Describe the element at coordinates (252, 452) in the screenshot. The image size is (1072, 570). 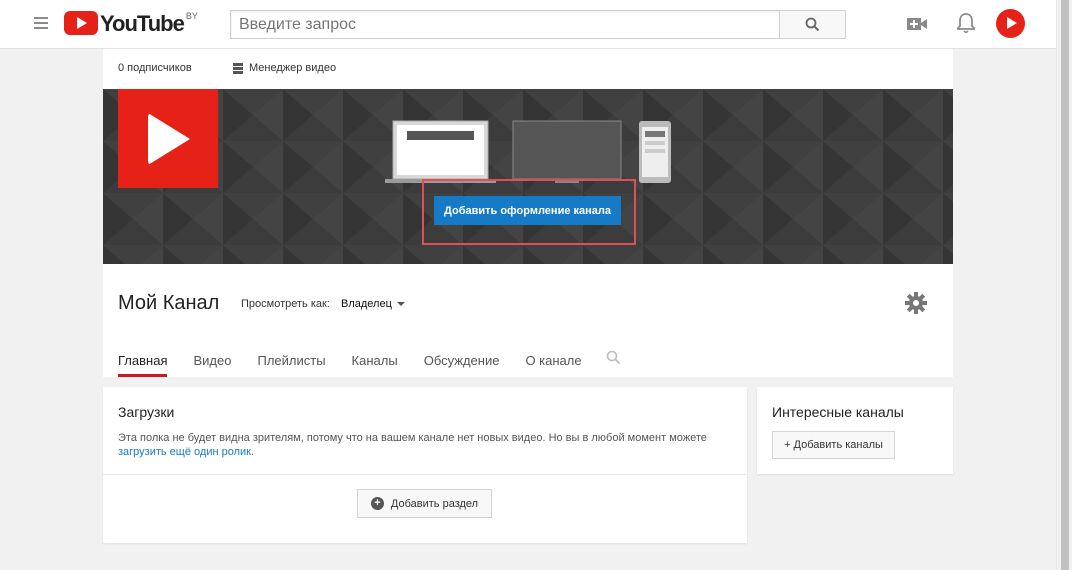
I see `uploads-text-after: .` at that location.